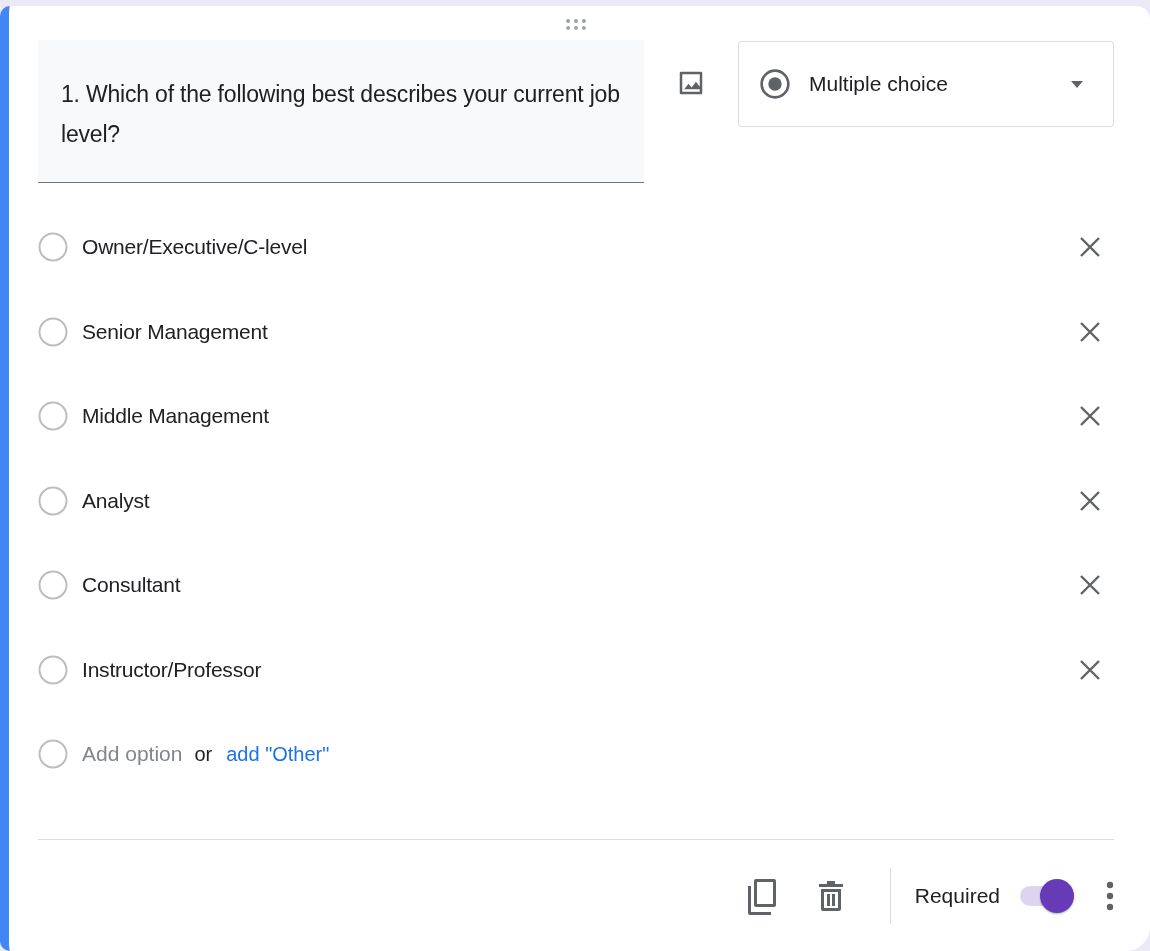 This screenshot has width=1150, height=951. Describe the element at coordinates (576, 24) in the screenshot. I see `drag-handle-icon` at that location.